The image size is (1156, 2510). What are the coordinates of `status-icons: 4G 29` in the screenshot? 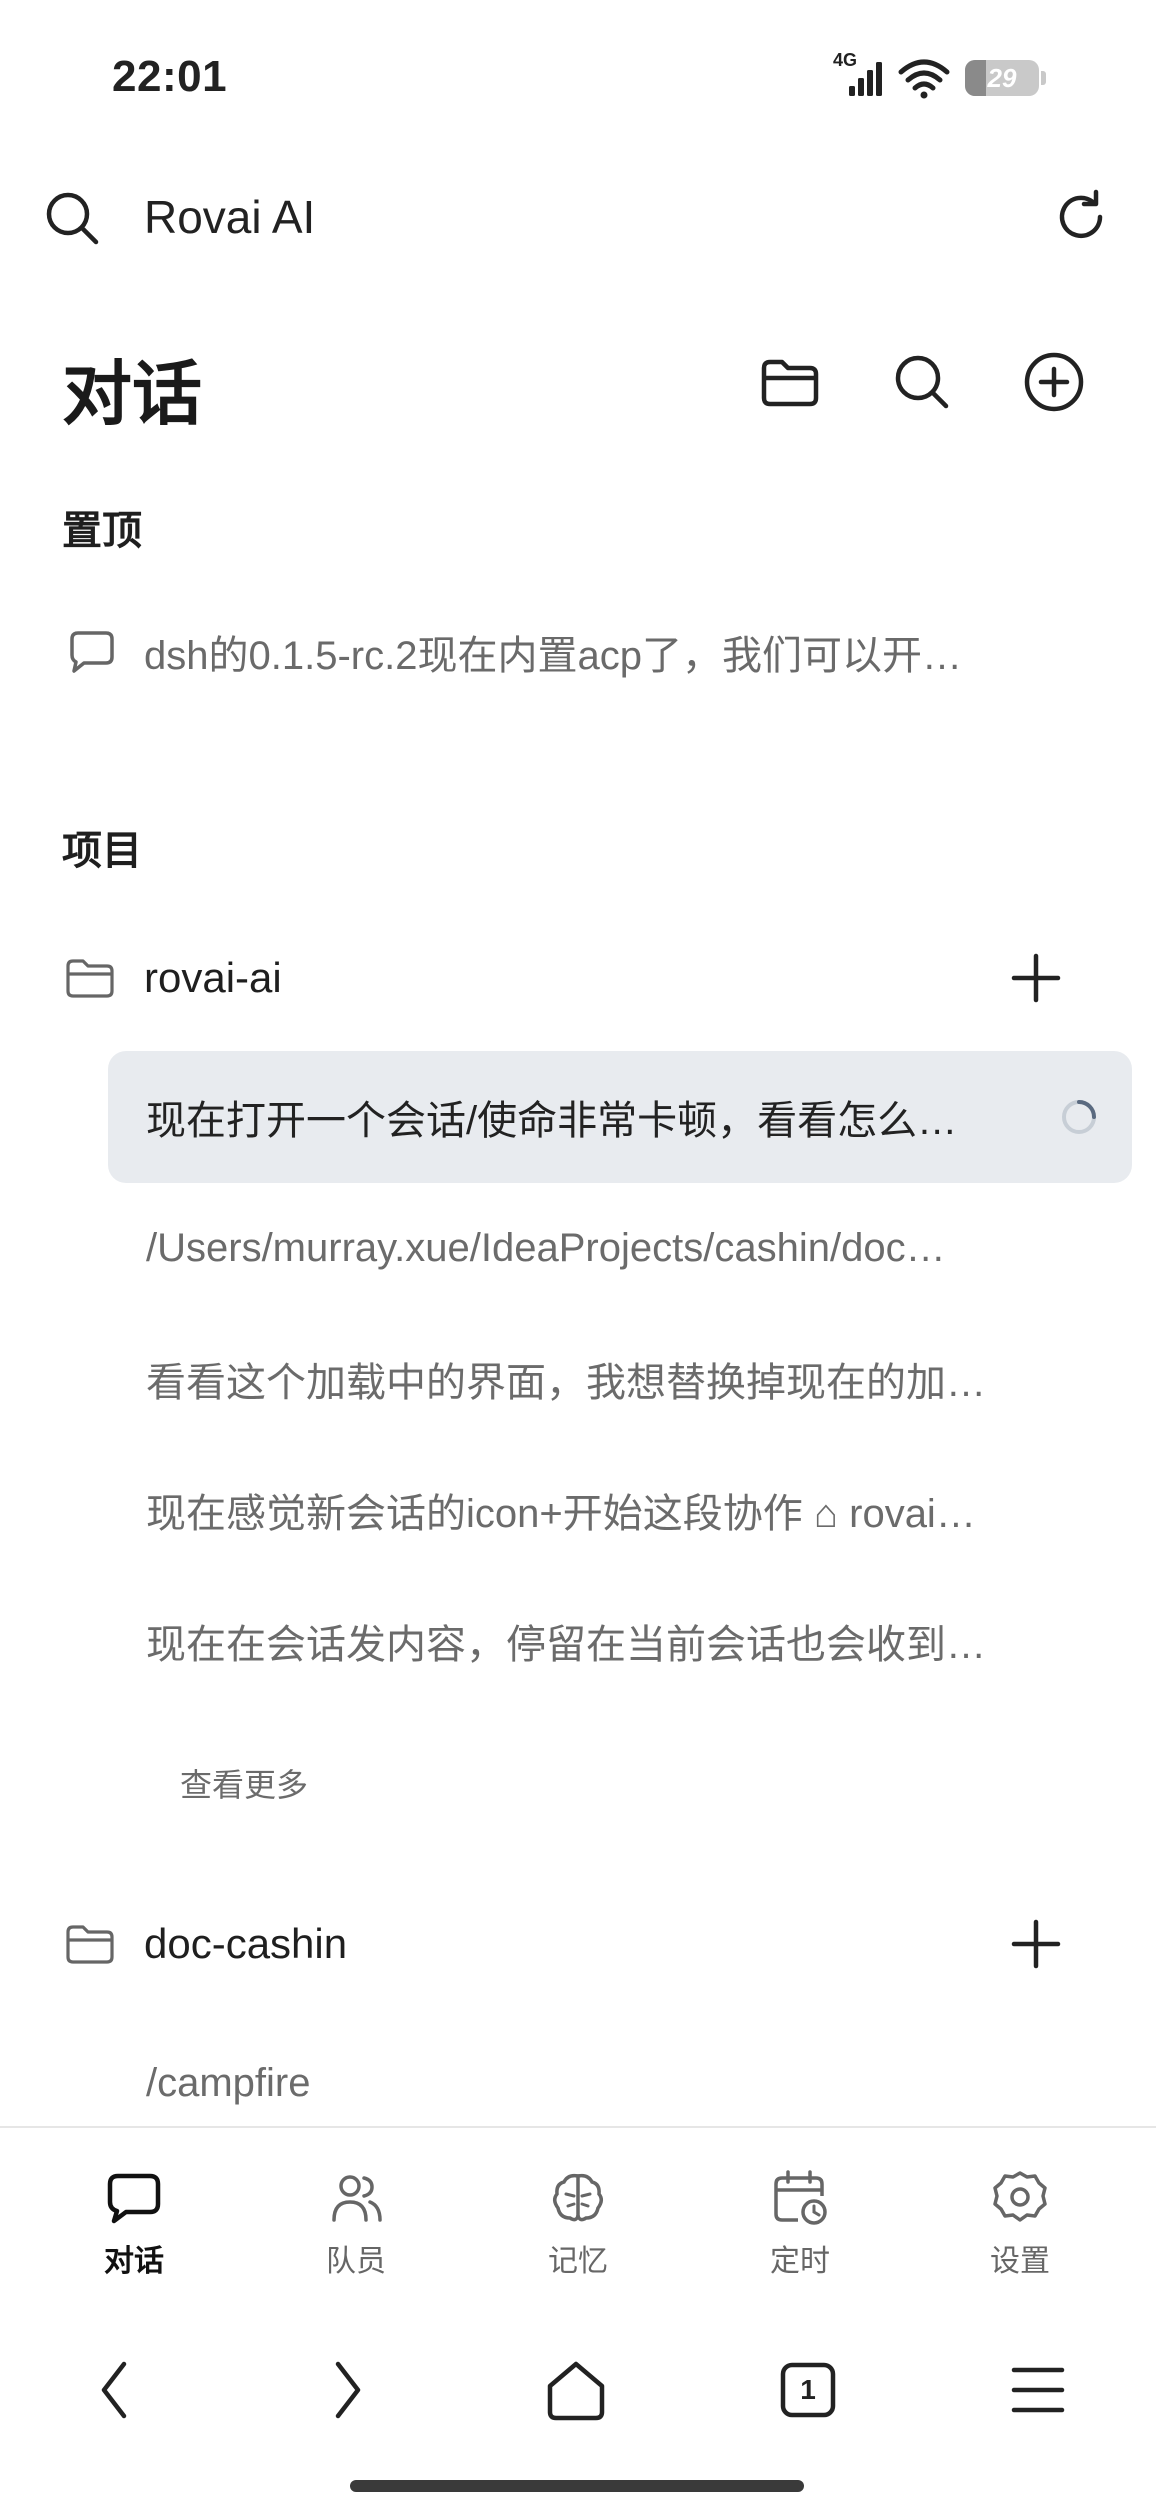 It's located at (939, 75).